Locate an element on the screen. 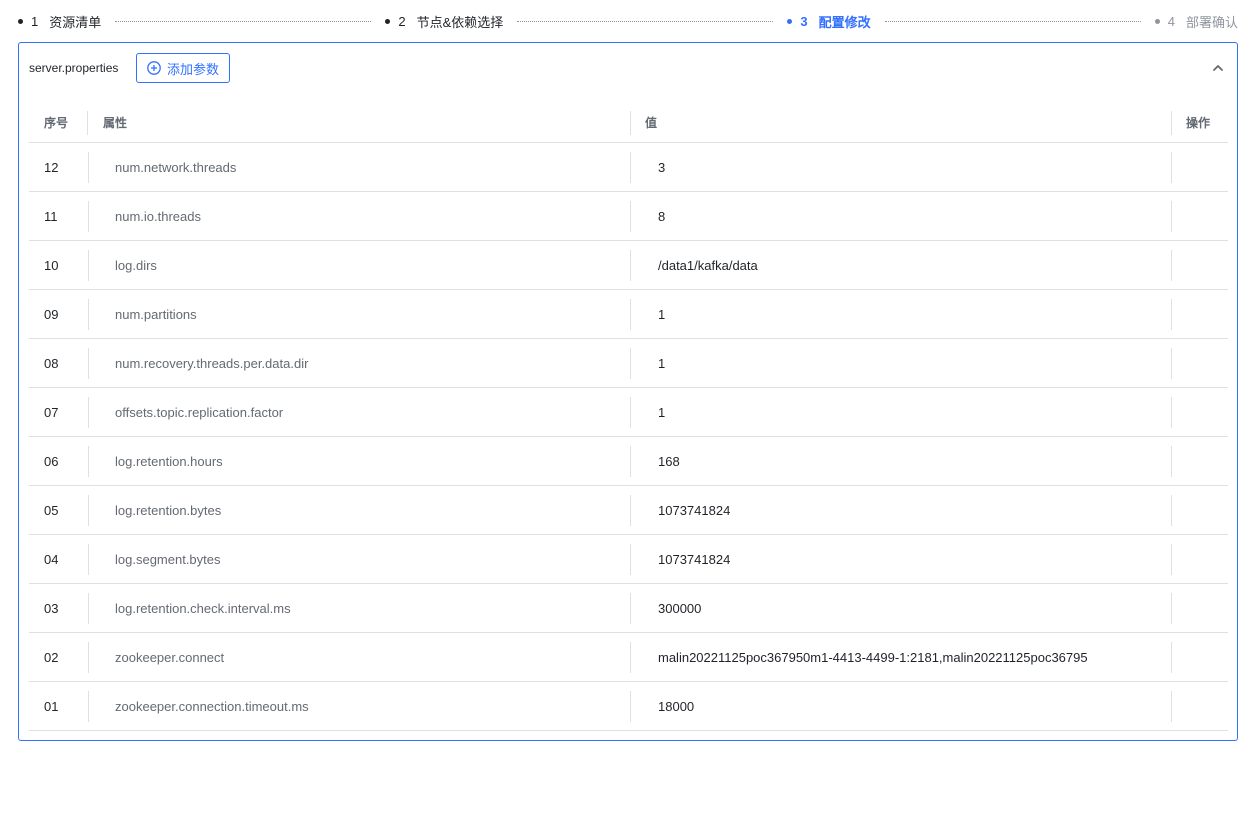  table-header: 序号 属性 值 操作 is located at coordinates (628, 123).